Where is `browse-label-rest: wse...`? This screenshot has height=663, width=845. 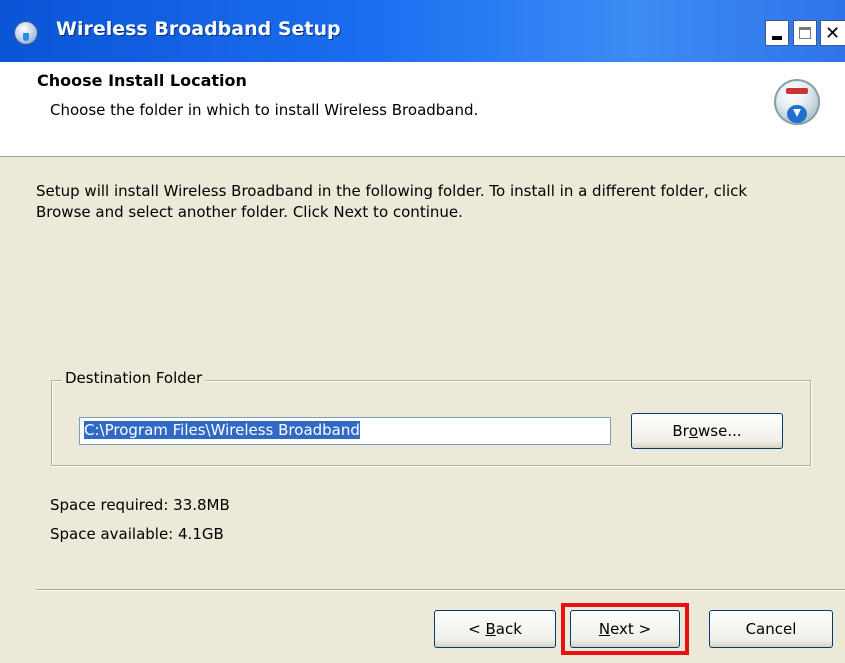
browse-label-rest: wse... is located at coordinates (720, 431).